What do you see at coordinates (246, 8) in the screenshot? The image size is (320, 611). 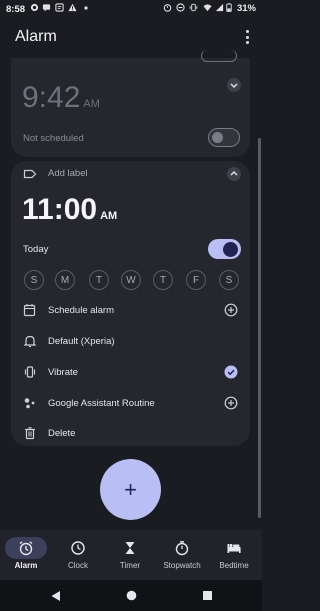 I see `battery-percent: 31%` at bounding box center [246, 8].